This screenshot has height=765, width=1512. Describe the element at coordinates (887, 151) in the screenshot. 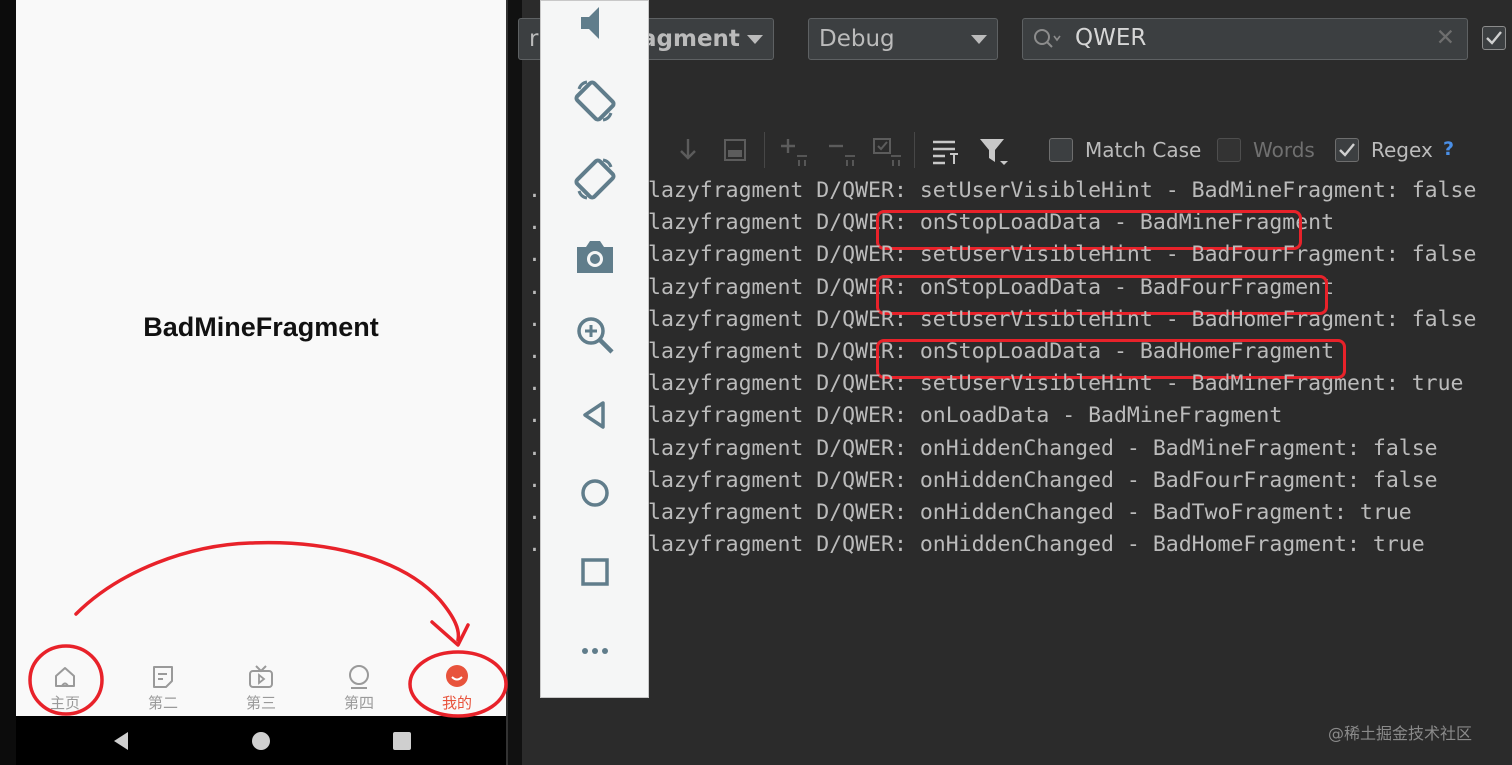

I see `edit-filter-icon` at that location.